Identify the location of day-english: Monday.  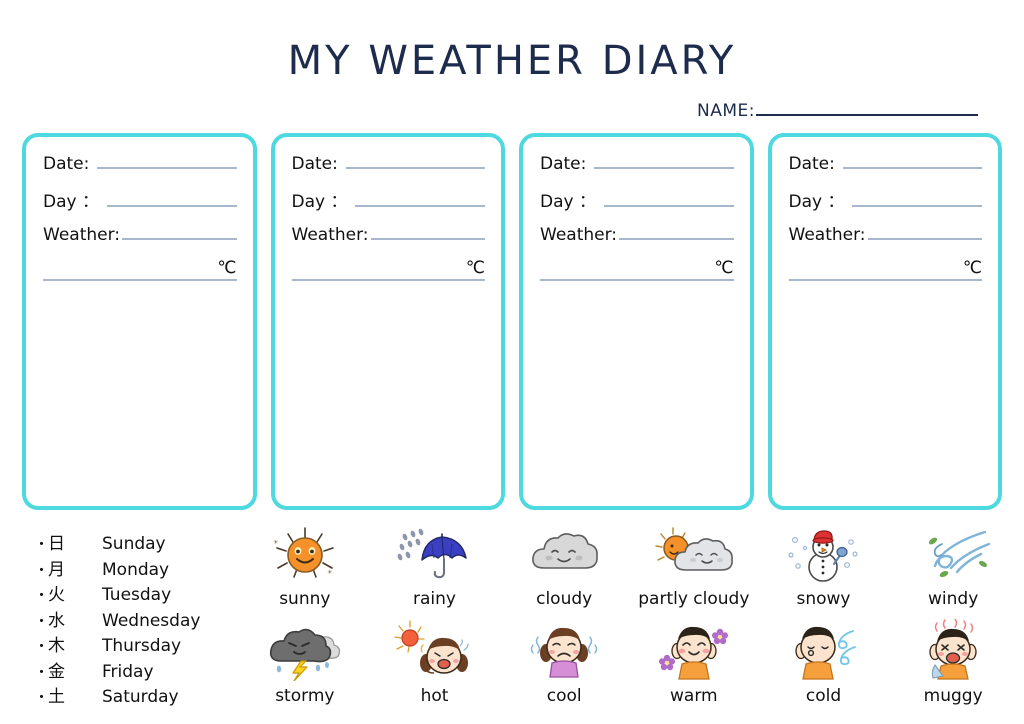
(136, 569).